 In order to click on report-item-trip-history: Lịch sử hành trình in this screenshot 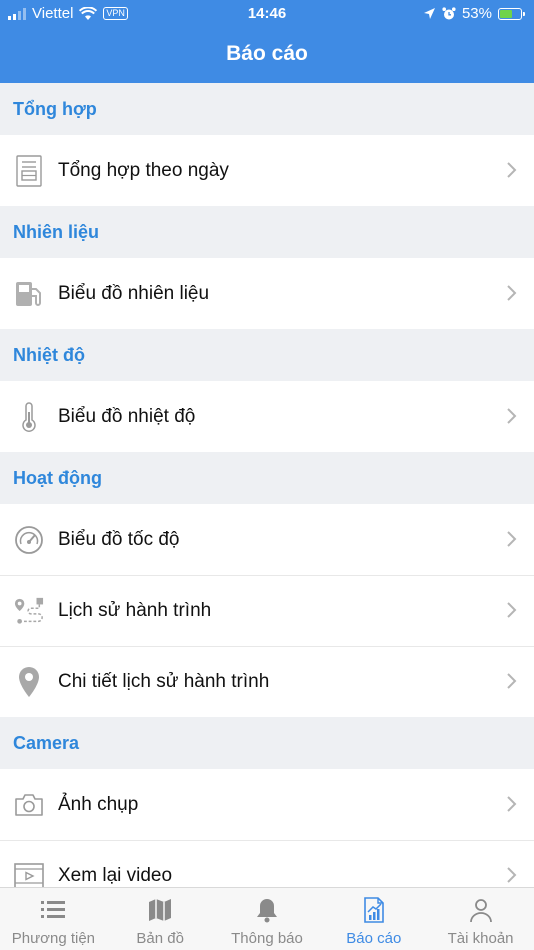, I will do `click(267, 610)`.